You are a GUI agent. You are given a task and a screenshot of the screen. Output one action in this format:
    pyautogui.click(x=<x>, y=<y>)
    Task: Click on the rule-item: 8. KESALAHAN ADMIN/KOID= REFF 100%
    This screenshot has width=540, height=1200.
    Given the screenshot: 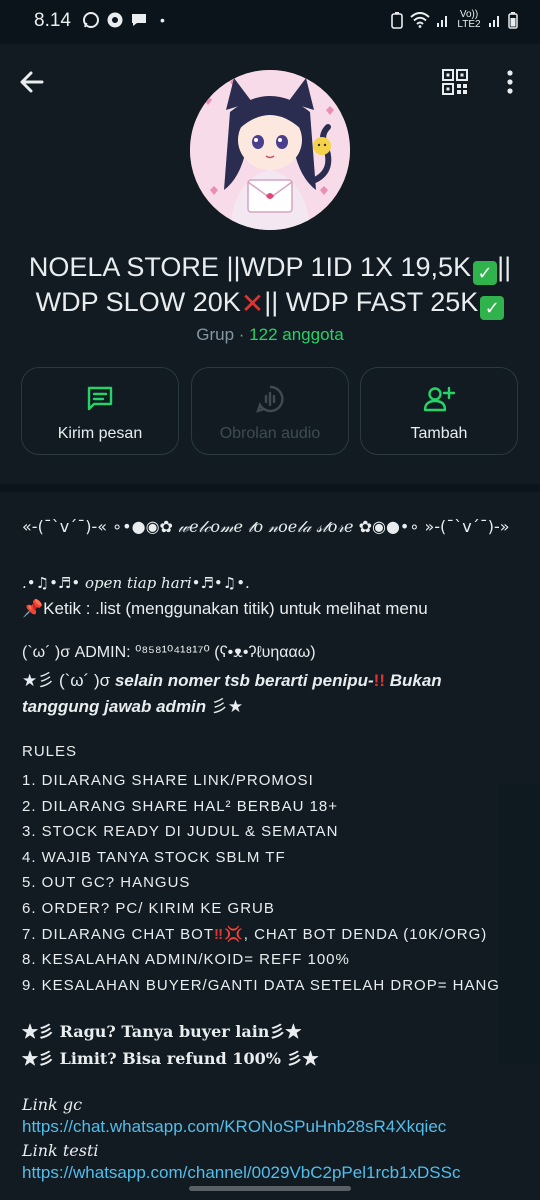 What is the action you would take?
    pyautogui.click(x=186, y=960)
    